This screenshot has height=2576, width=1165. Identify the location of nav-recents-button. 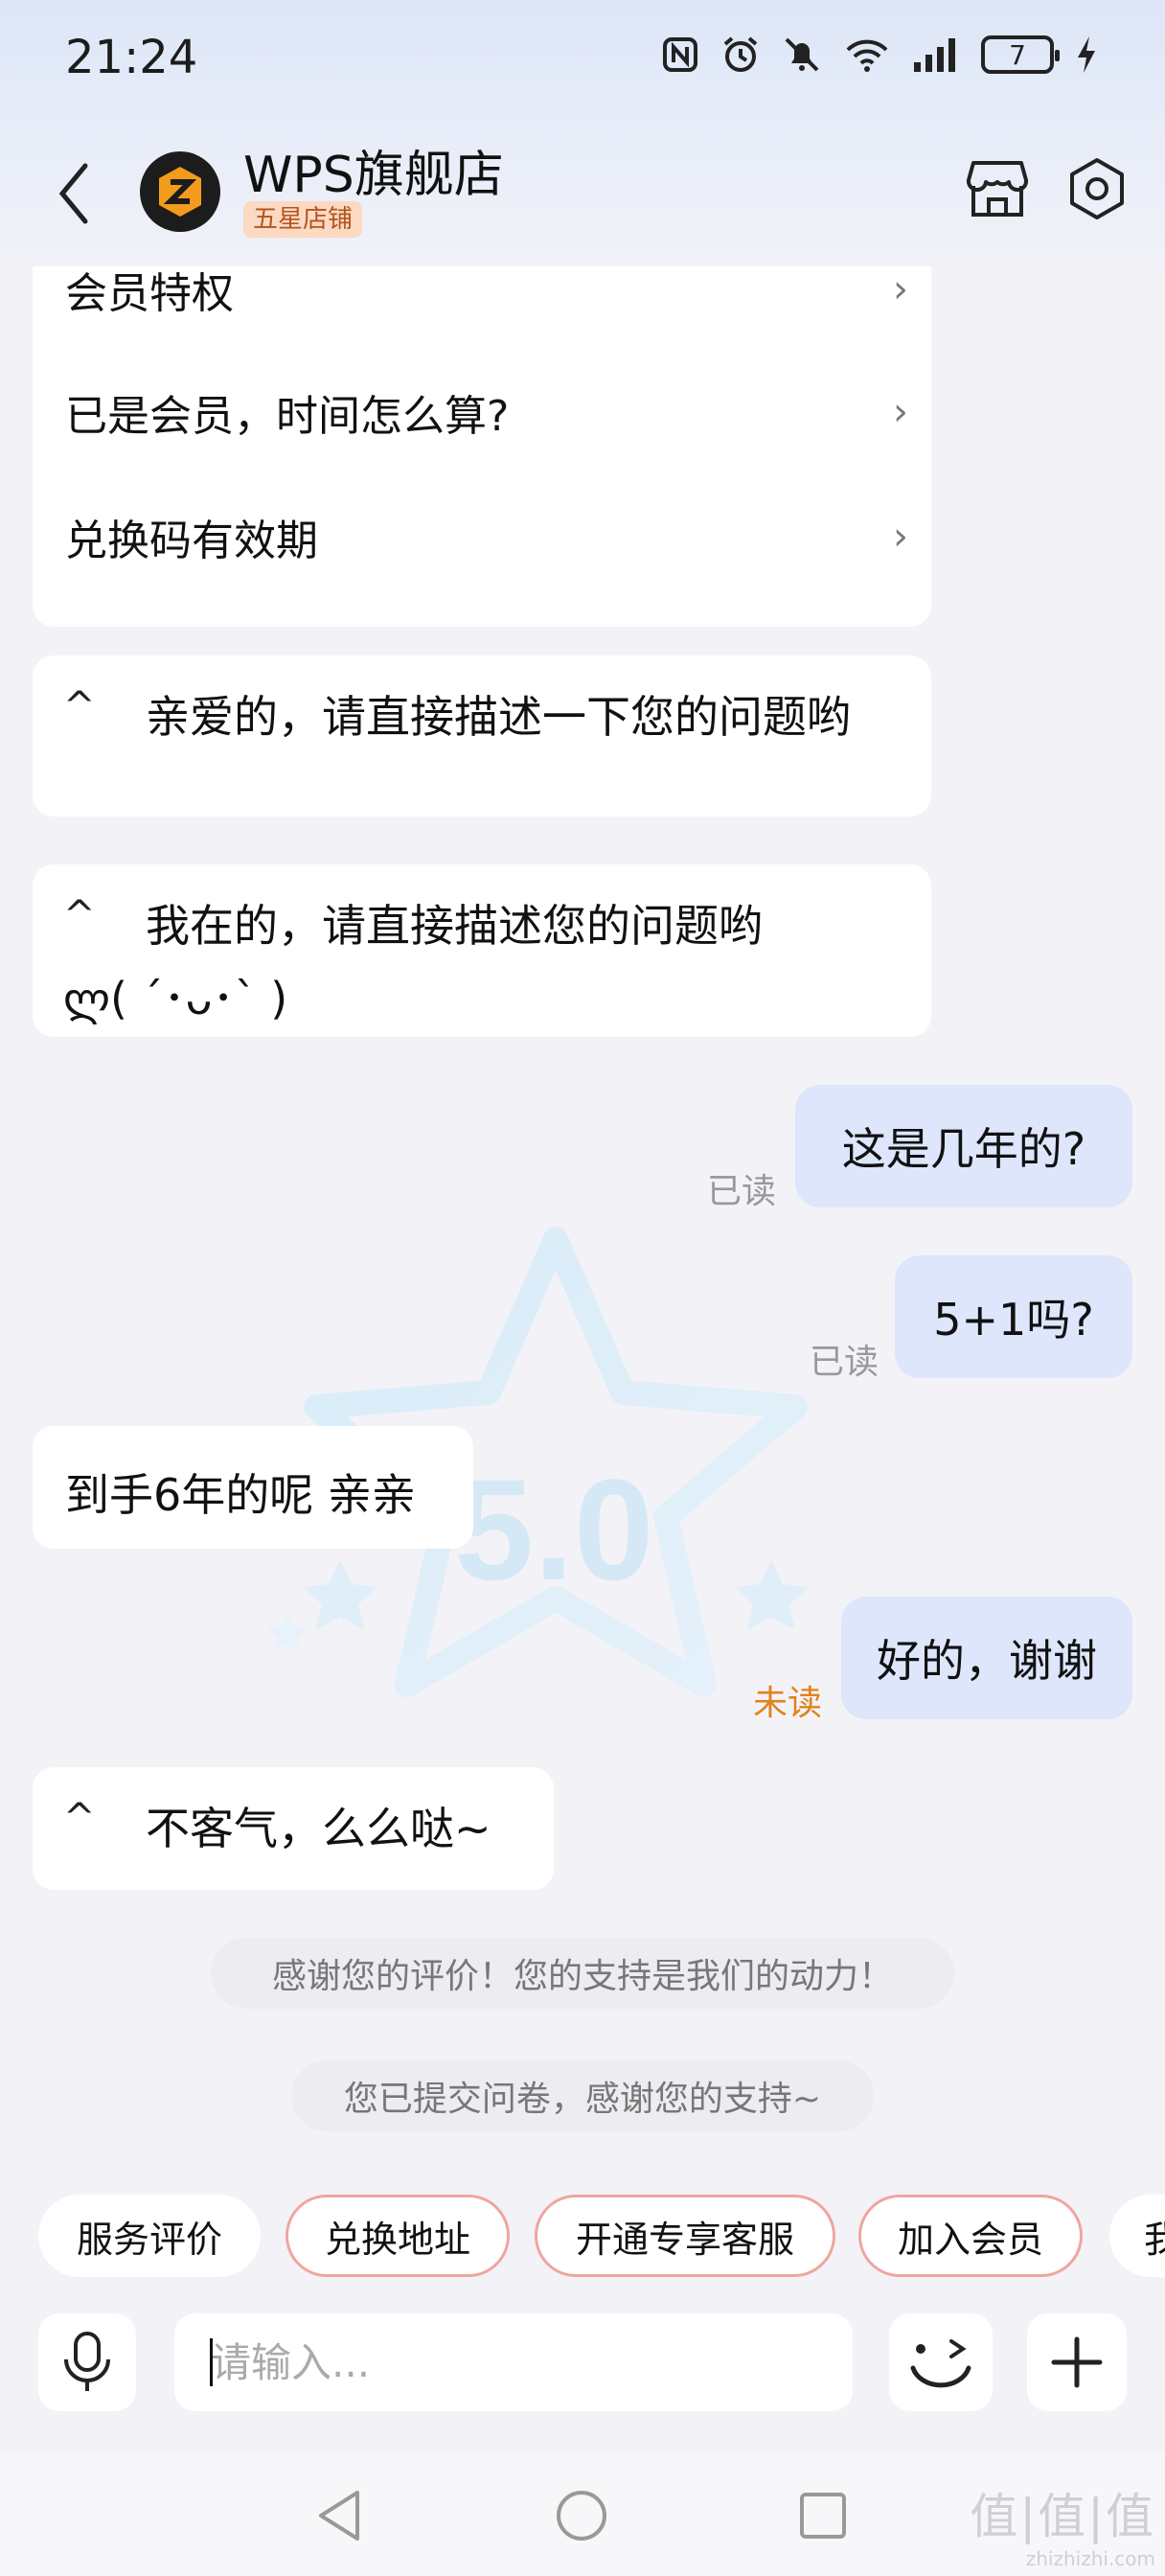
(823, 2515).